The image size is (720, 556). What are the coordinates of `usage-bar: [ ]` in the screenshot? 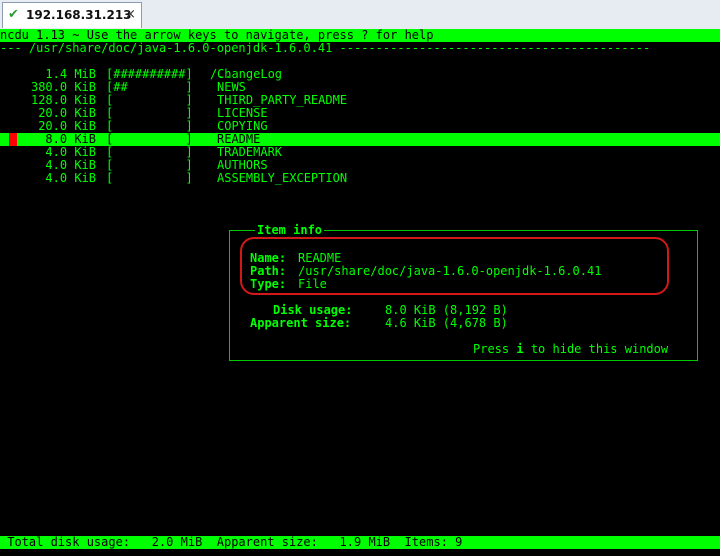 It's located at (149, 178).